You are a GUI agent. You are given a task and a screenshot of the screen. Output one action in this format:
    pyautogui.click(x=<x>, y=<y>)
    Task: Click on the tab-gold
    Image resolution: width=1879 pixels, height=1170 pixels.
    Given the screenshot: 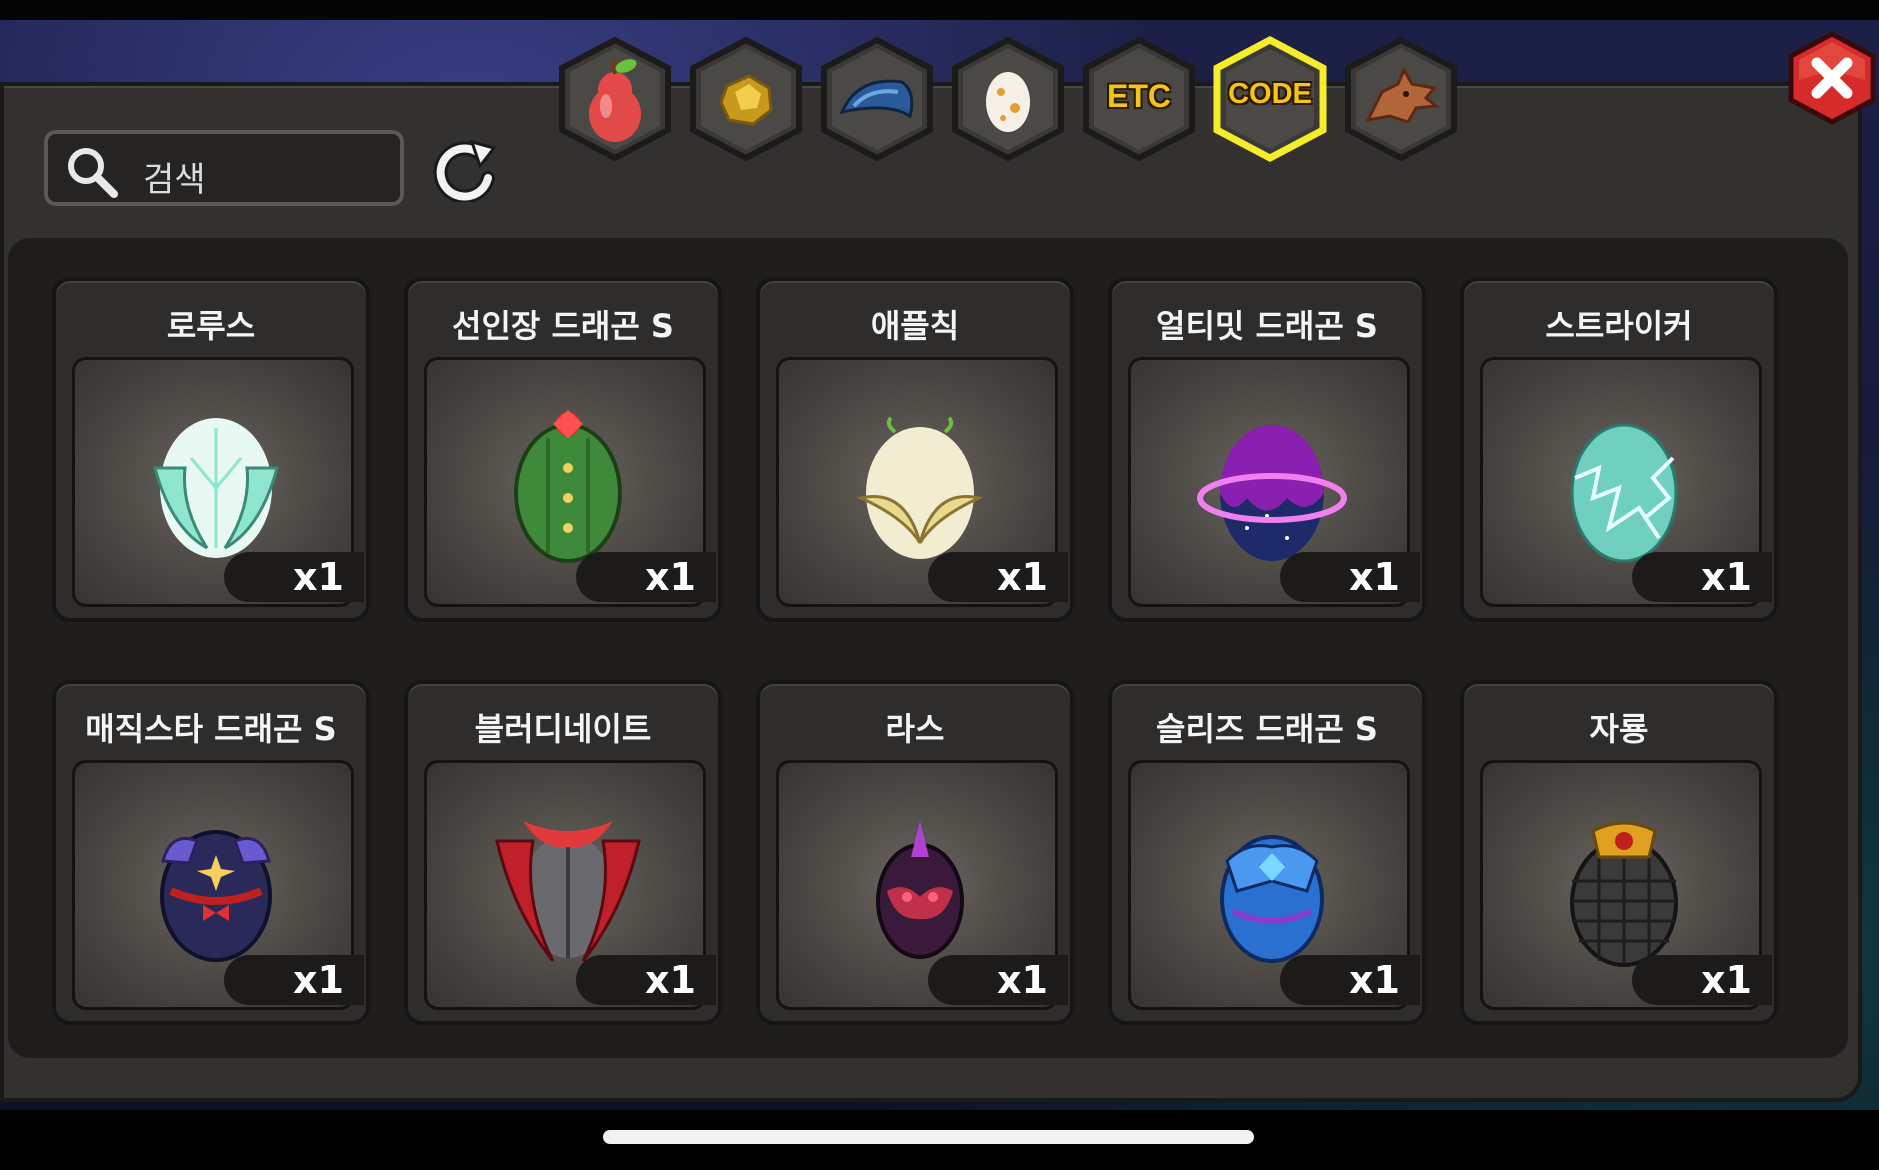 What is the action you would take?
    pyautogui.click(x=746, y=99)
    